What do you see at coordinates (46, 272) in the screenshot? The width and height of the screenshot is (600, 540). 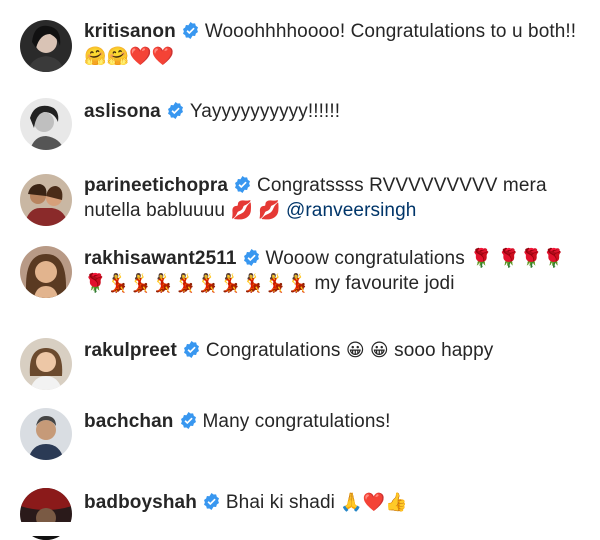 I see `avatar-rakhisawant2511` at bounding box center [46, 272].